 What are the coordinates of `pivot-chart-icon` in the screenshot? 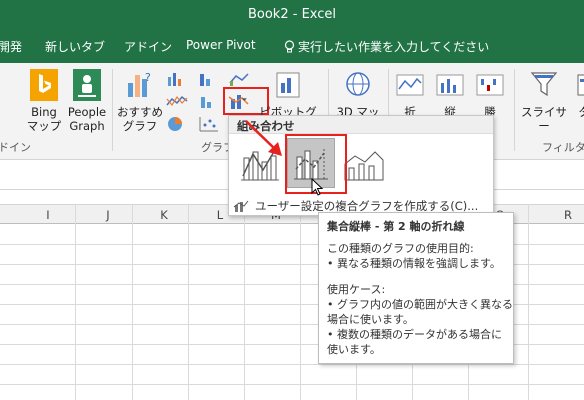 It's located at (288, 85).